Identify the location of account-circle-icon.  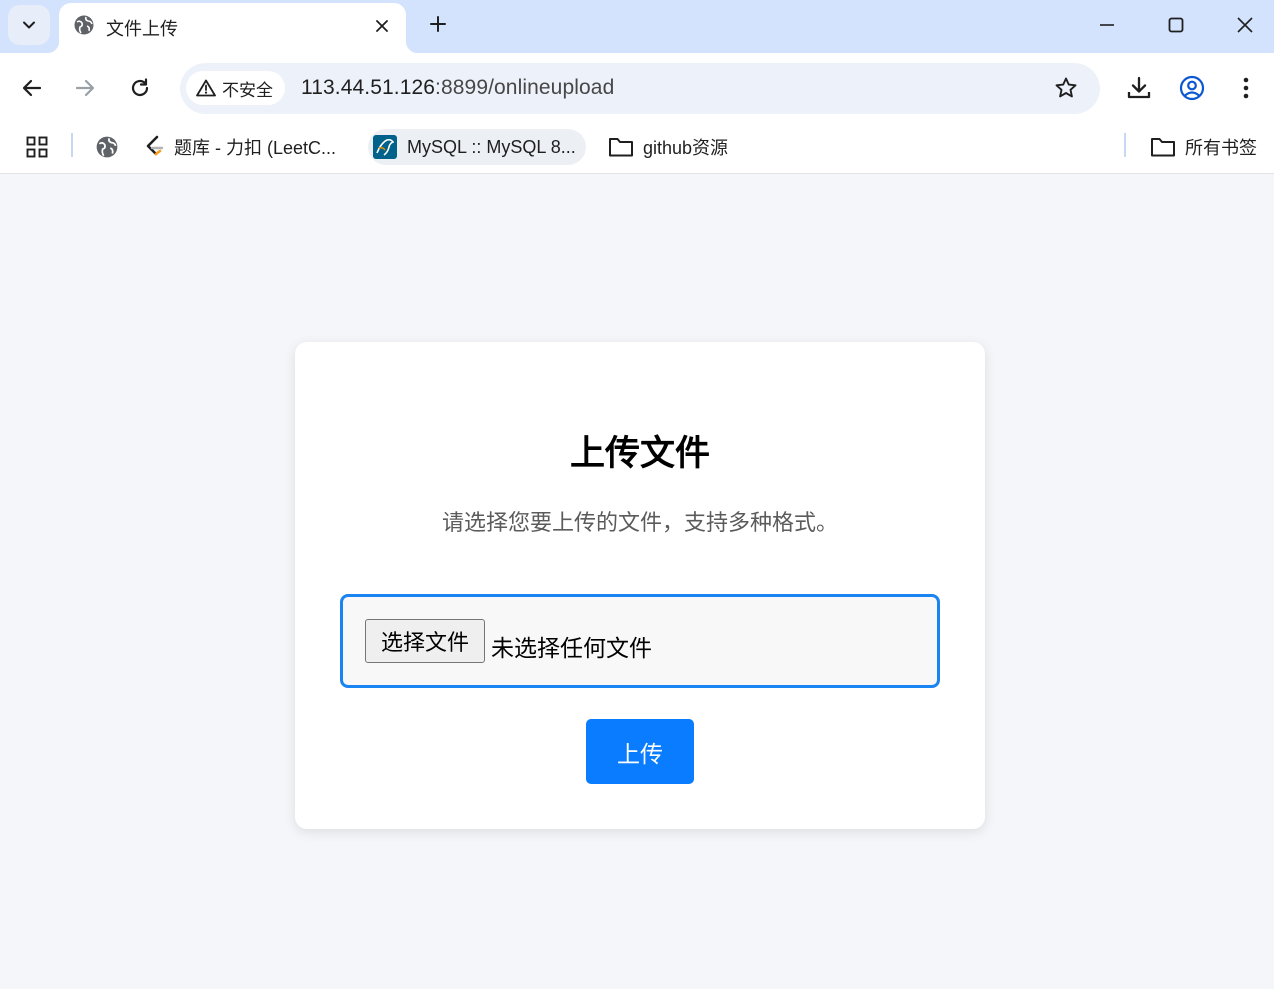
(1192, 88).